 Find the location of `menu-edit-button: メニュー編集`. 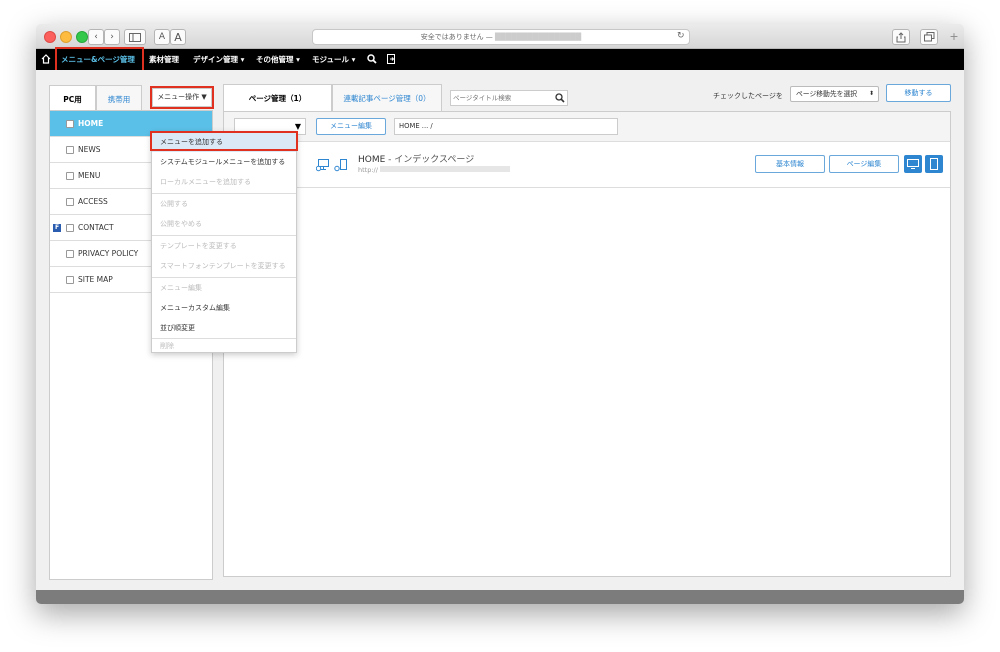

menu-edit-button: メニュー編集 is located at coordinates (351, 126).